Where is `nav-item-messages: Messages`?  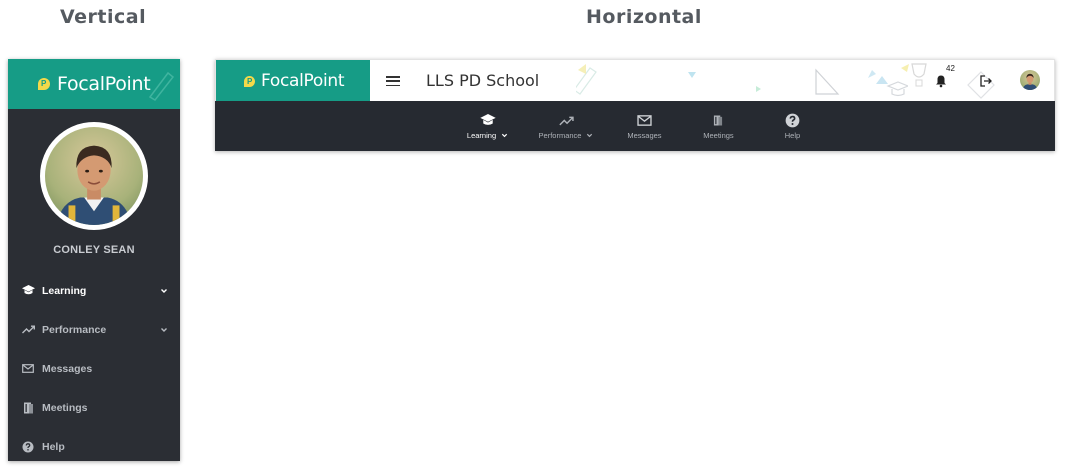 nav-item-messages: Messages is located at coordinates (644, 126).